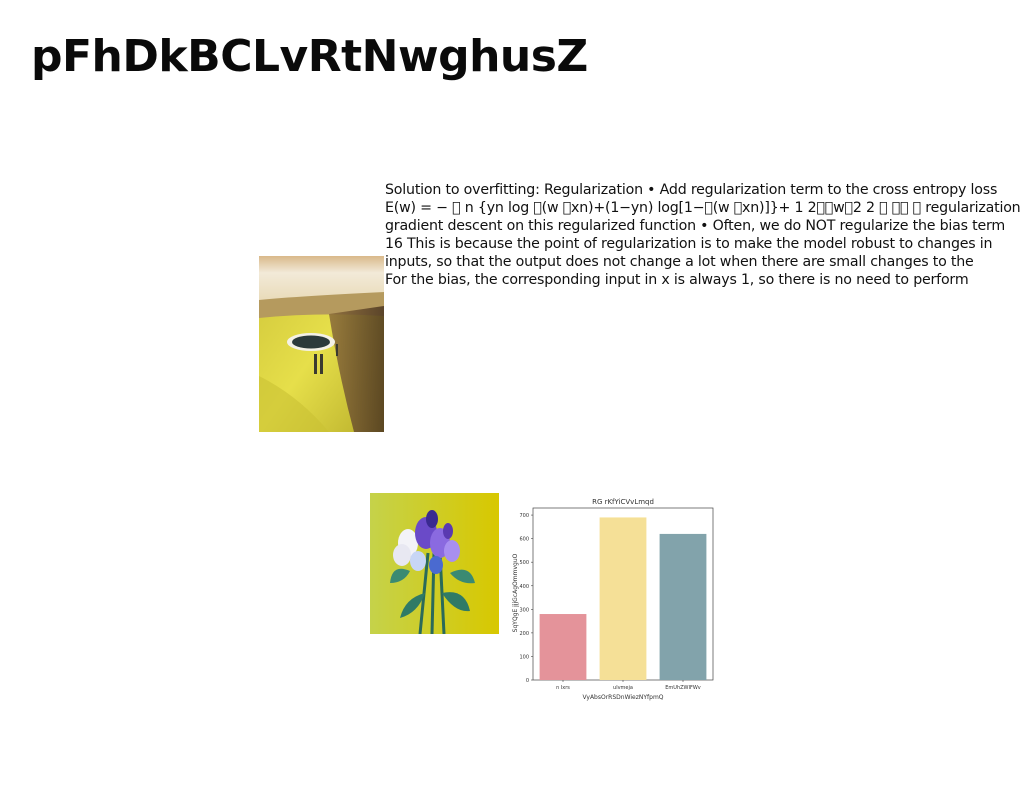  What do you see at coordinates (683, 688) in the screenshot?
I see `x-tick-label: EmUhZWIFWv` at bounding box center [683, 688].